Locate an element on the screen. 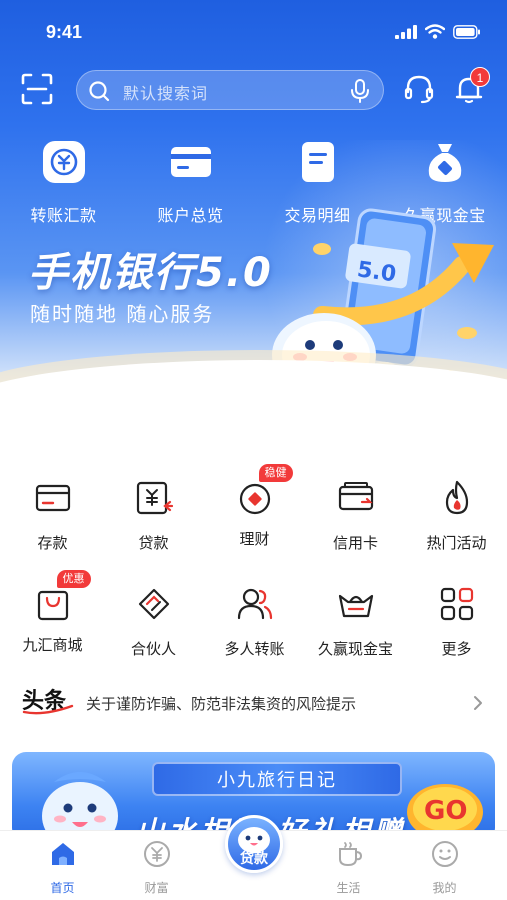  menu-label: 久赢现金宝 is located at coordinates (355, 649).